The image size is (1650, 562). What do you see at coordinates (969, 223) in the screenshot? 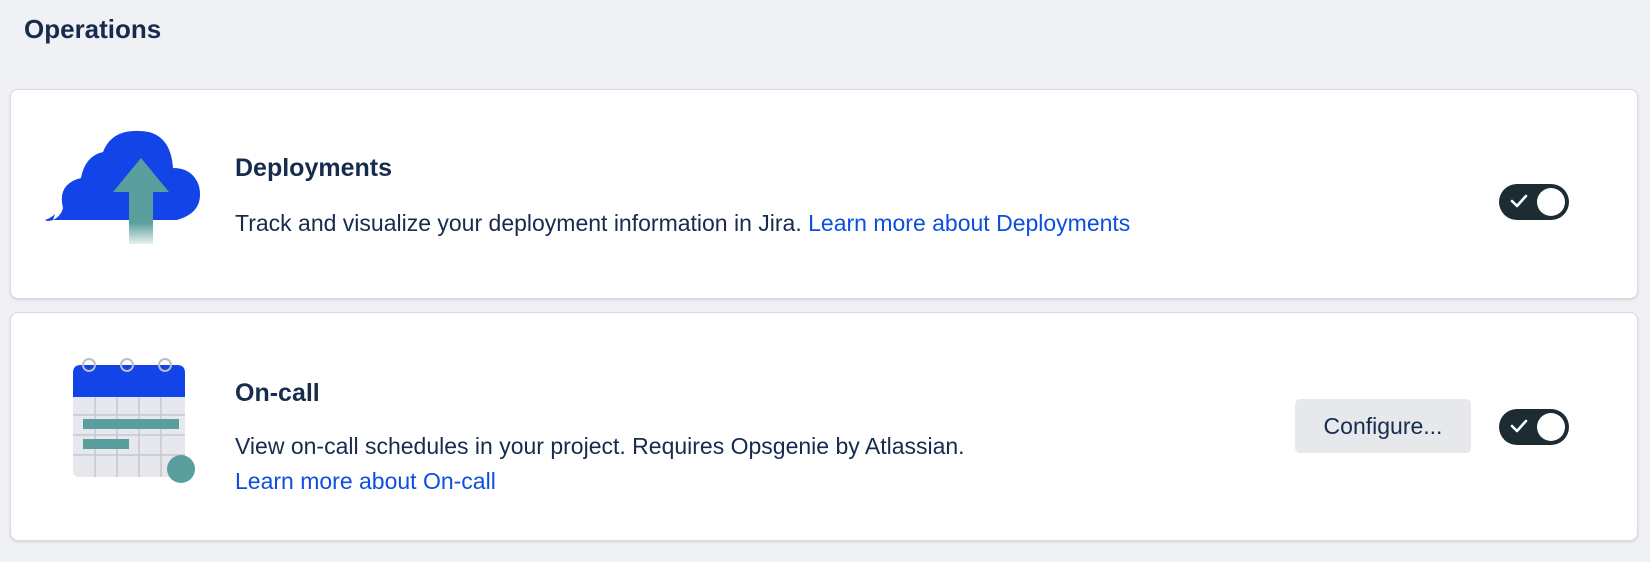
I see `deployments-learn-more-link: Learn more about Deployments` at bounding box center [969, 223].